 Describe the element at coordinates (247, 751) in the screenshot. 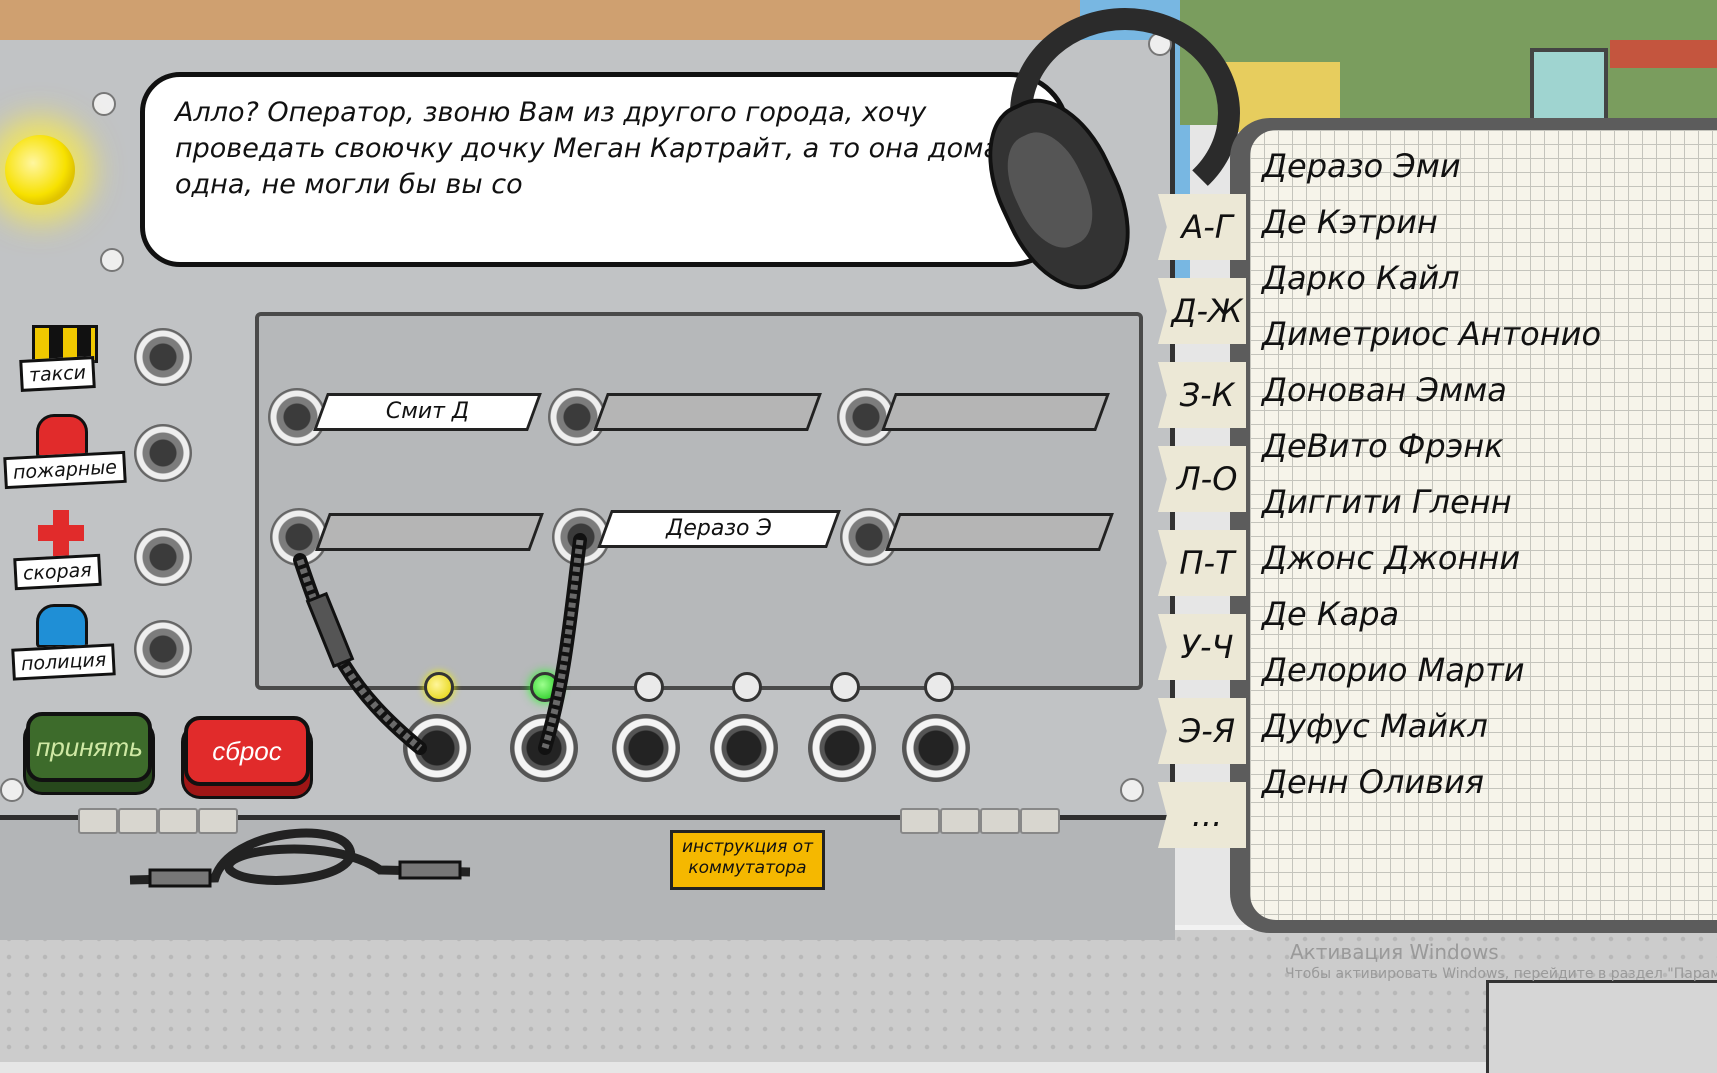

I see `reset-button: сброс` at that location.